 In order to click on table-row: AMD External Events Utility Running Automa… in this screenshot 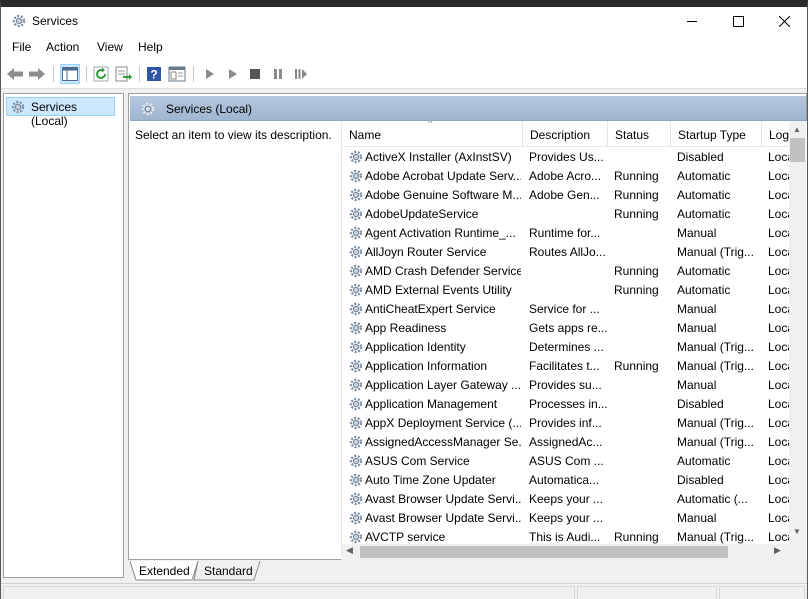, I will do `click(568, 289)`.